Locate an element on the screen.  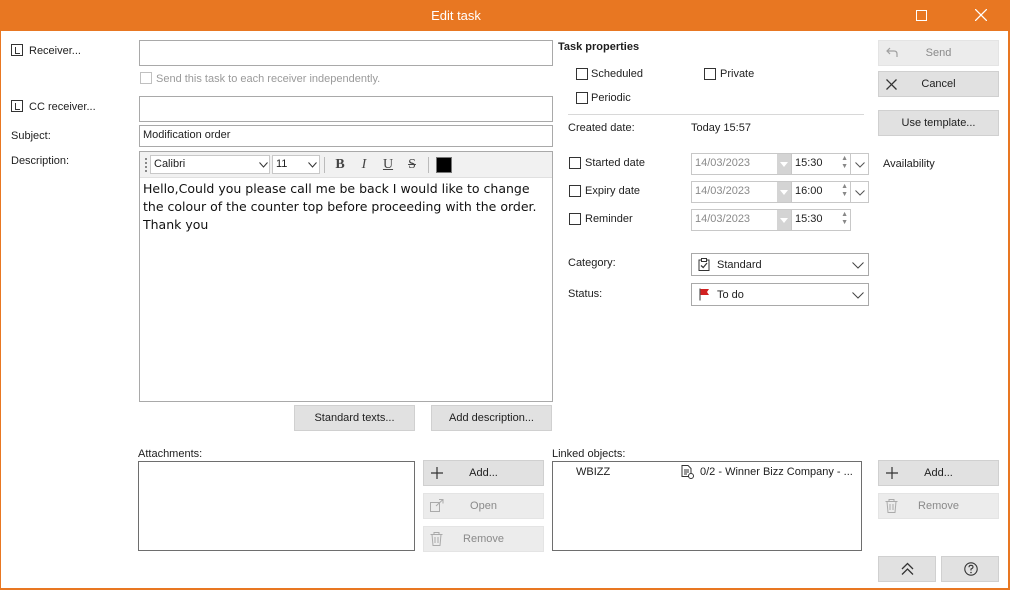
close-button is located at coordinates (981, 15).